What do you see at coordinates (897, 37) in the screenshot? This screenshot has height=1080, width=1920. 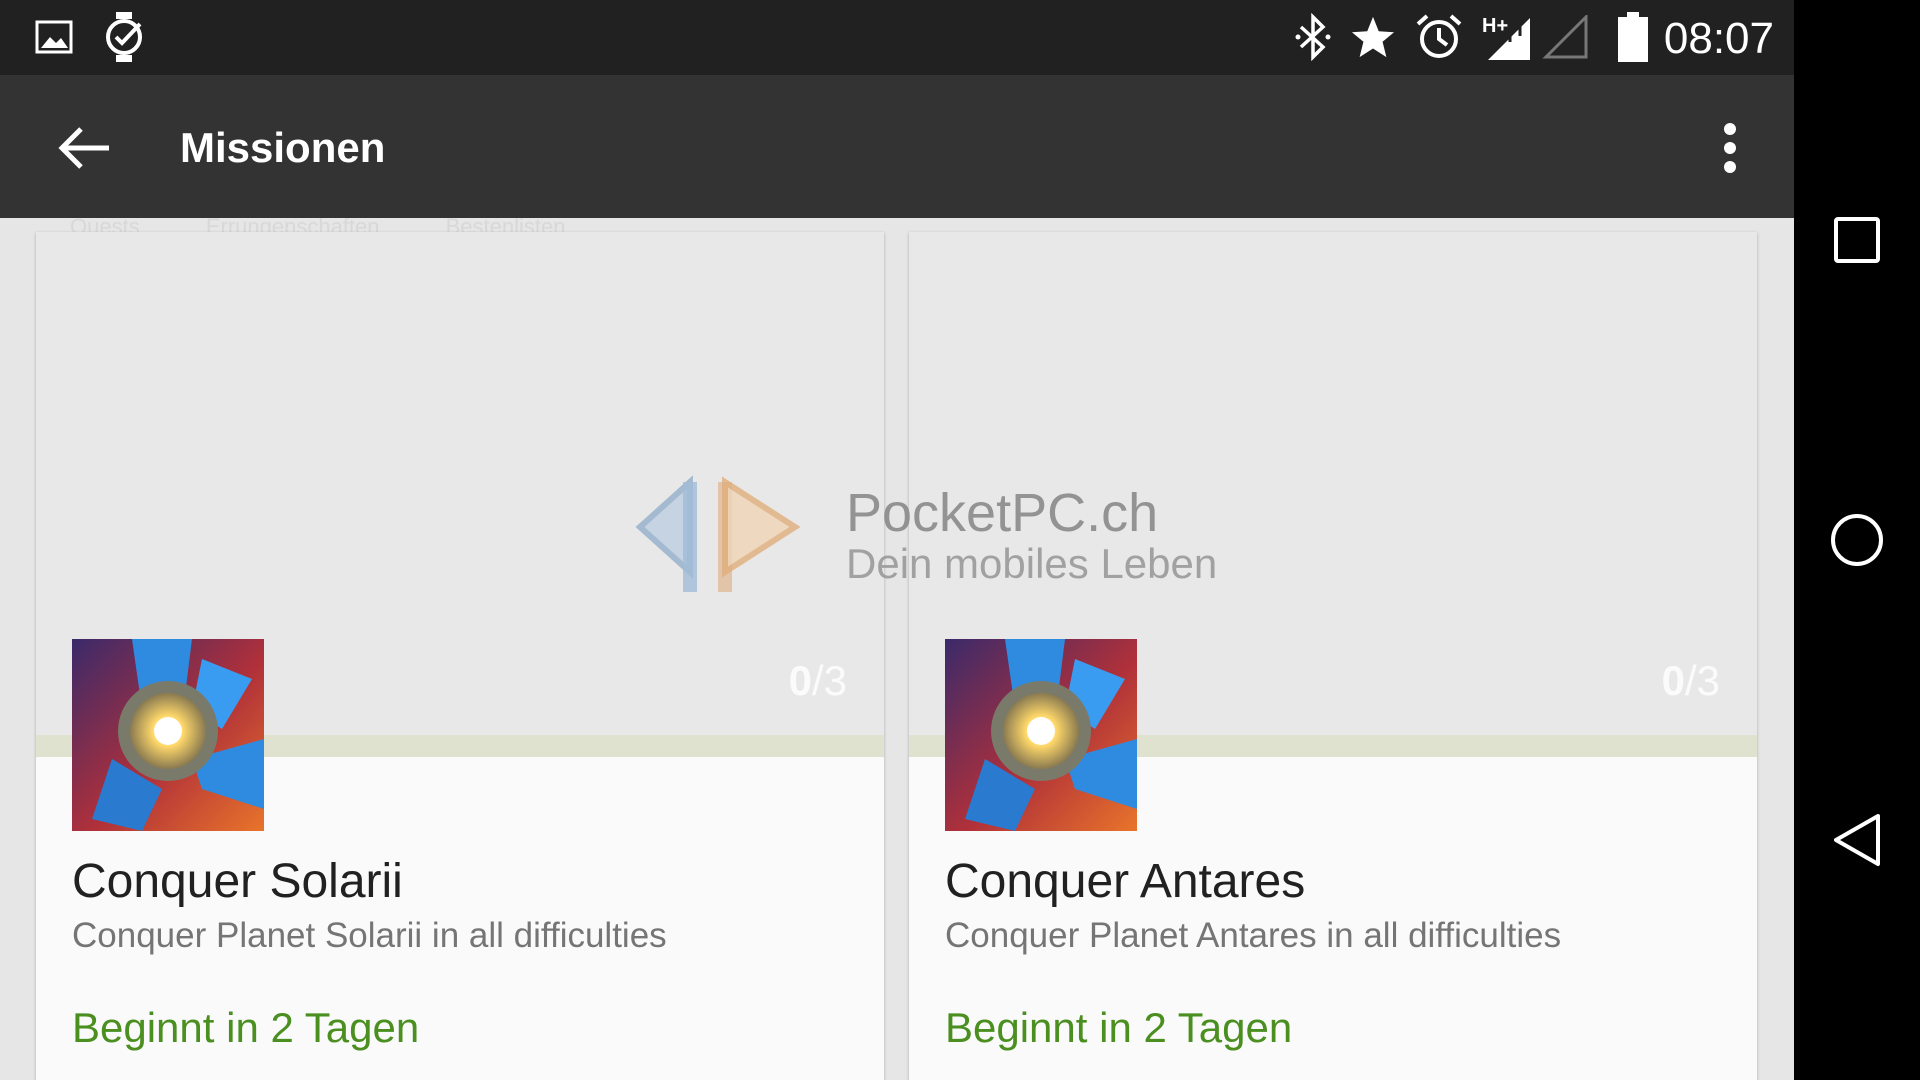 I see `status-bar: H+ 08:07` at bounding box center [897, 37].